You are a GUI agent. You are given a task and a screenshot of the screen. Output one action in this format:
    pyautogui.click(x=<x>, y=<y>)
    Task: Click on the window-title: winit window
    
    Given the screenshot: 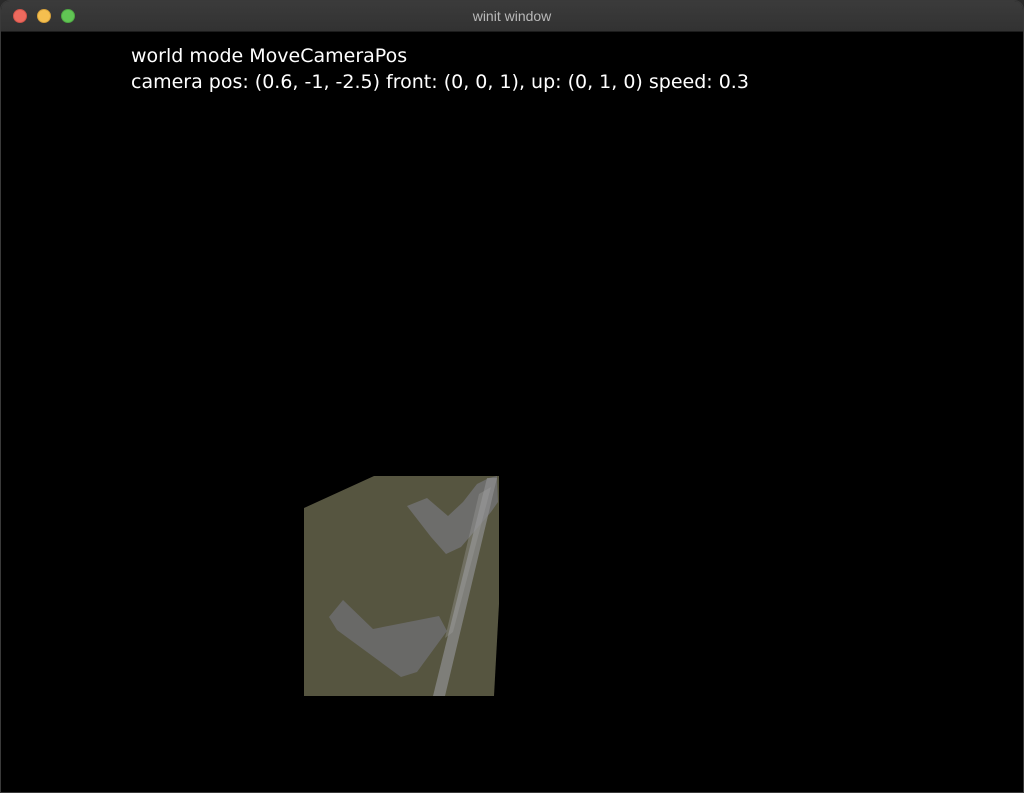 What is the action you would take?
    pyautogui.click(x=512, y=16)
    